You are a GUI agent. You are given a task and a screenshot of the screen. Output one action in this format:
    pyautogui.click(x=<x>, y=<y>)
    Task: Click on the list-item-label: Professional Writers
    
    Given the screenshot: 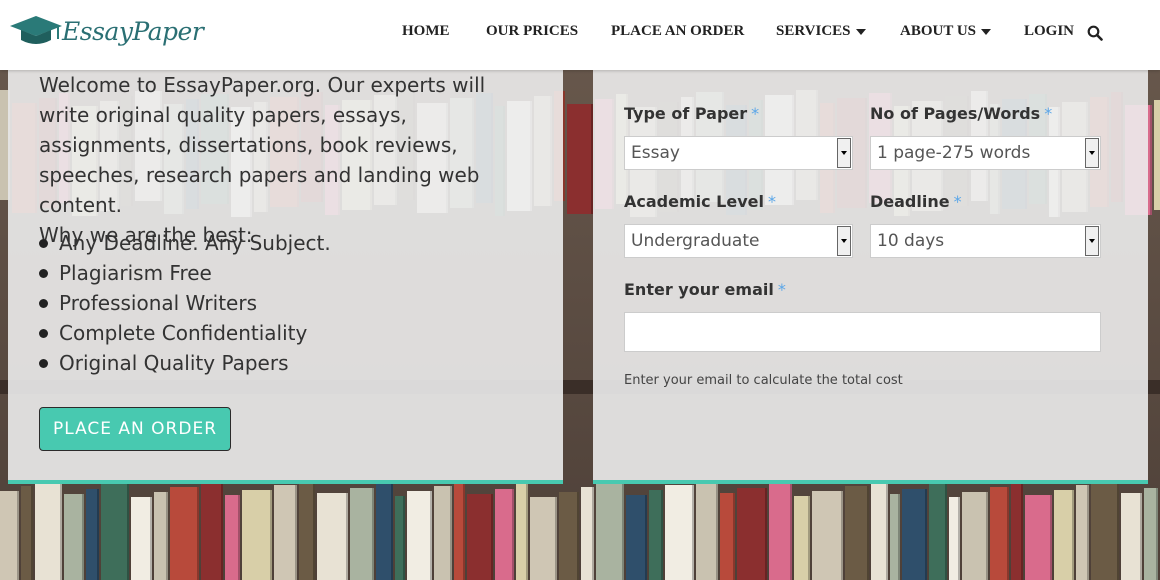 What is the action you would take?
    pyautogui.click(x=158, y=303)
    